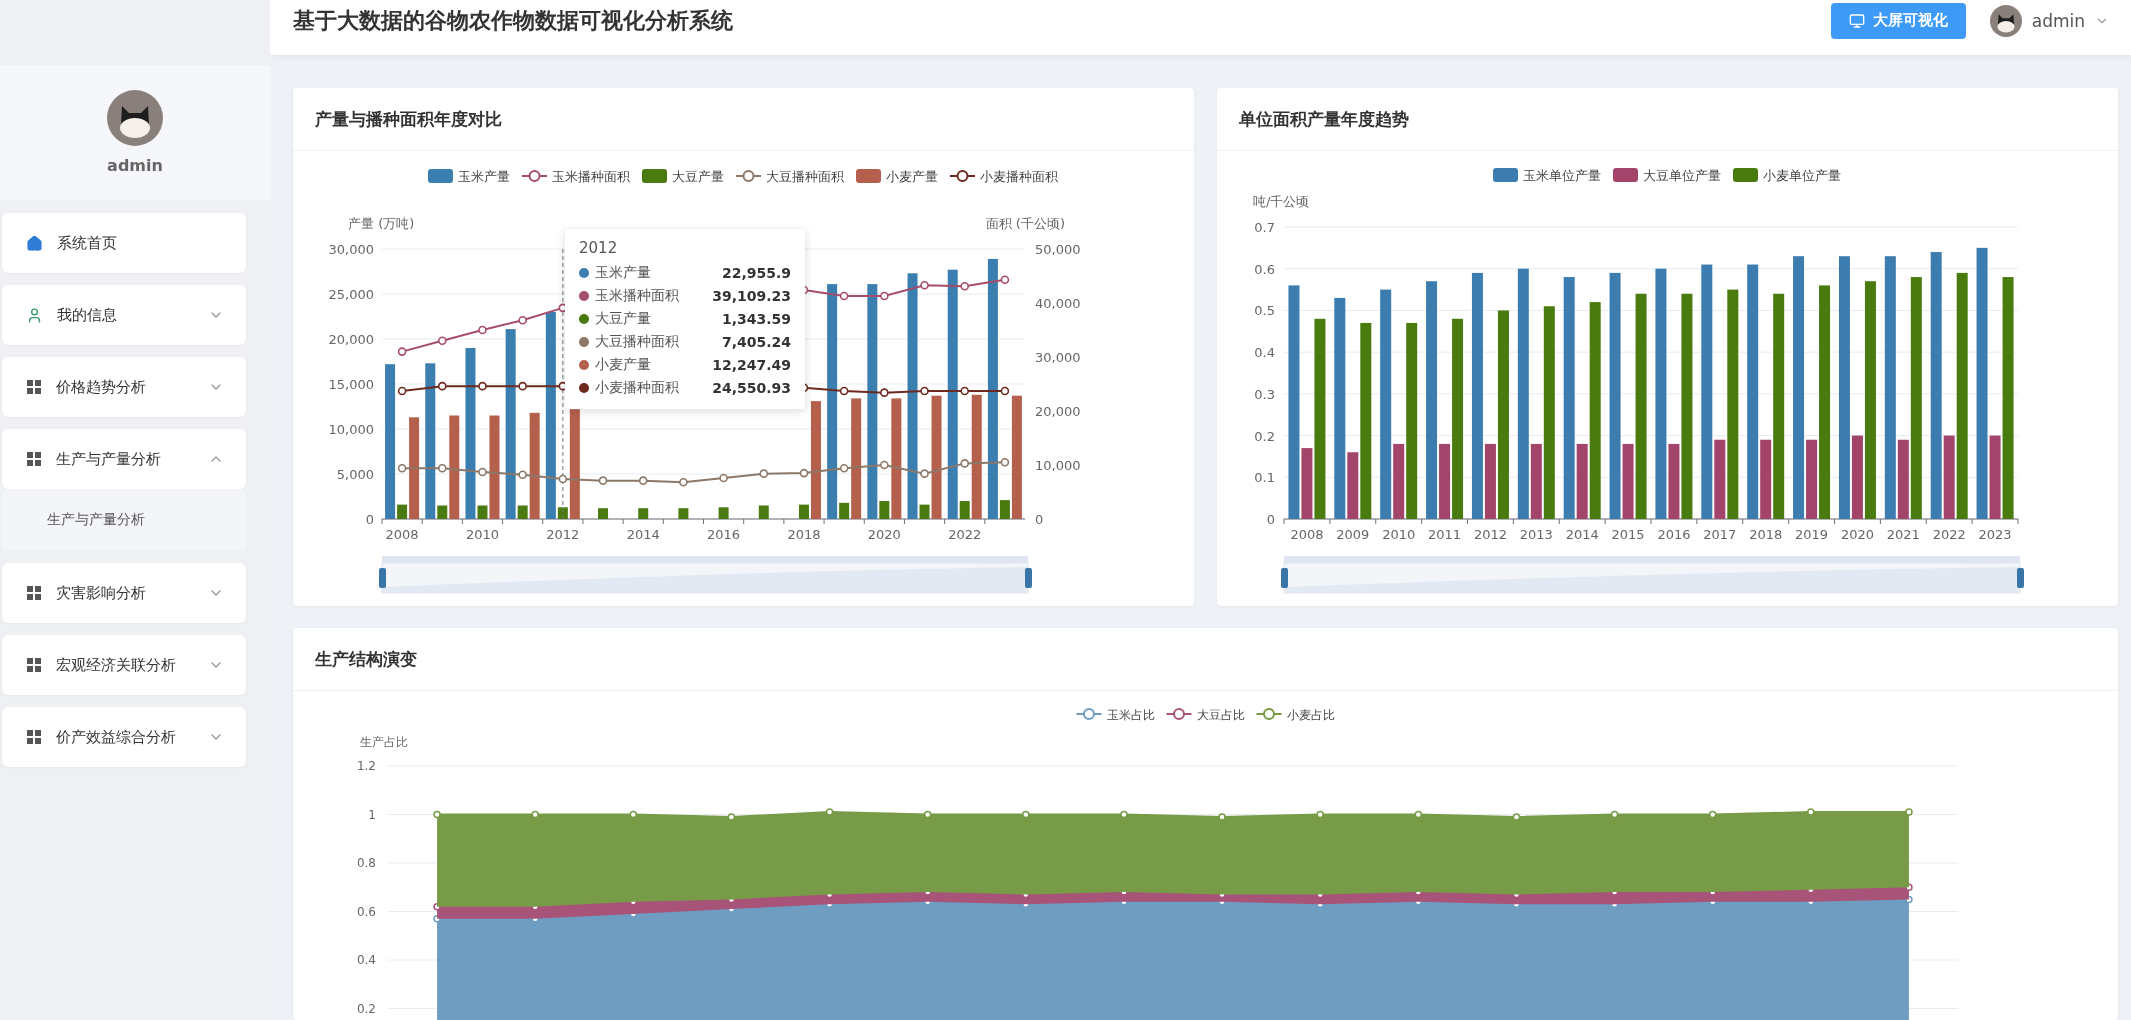 The image size is (2131, 1020). What do you see at coordinates (124, 315) in the screenshot?
I see `menu-item: 我的信息` at bounding box center [124, 315].